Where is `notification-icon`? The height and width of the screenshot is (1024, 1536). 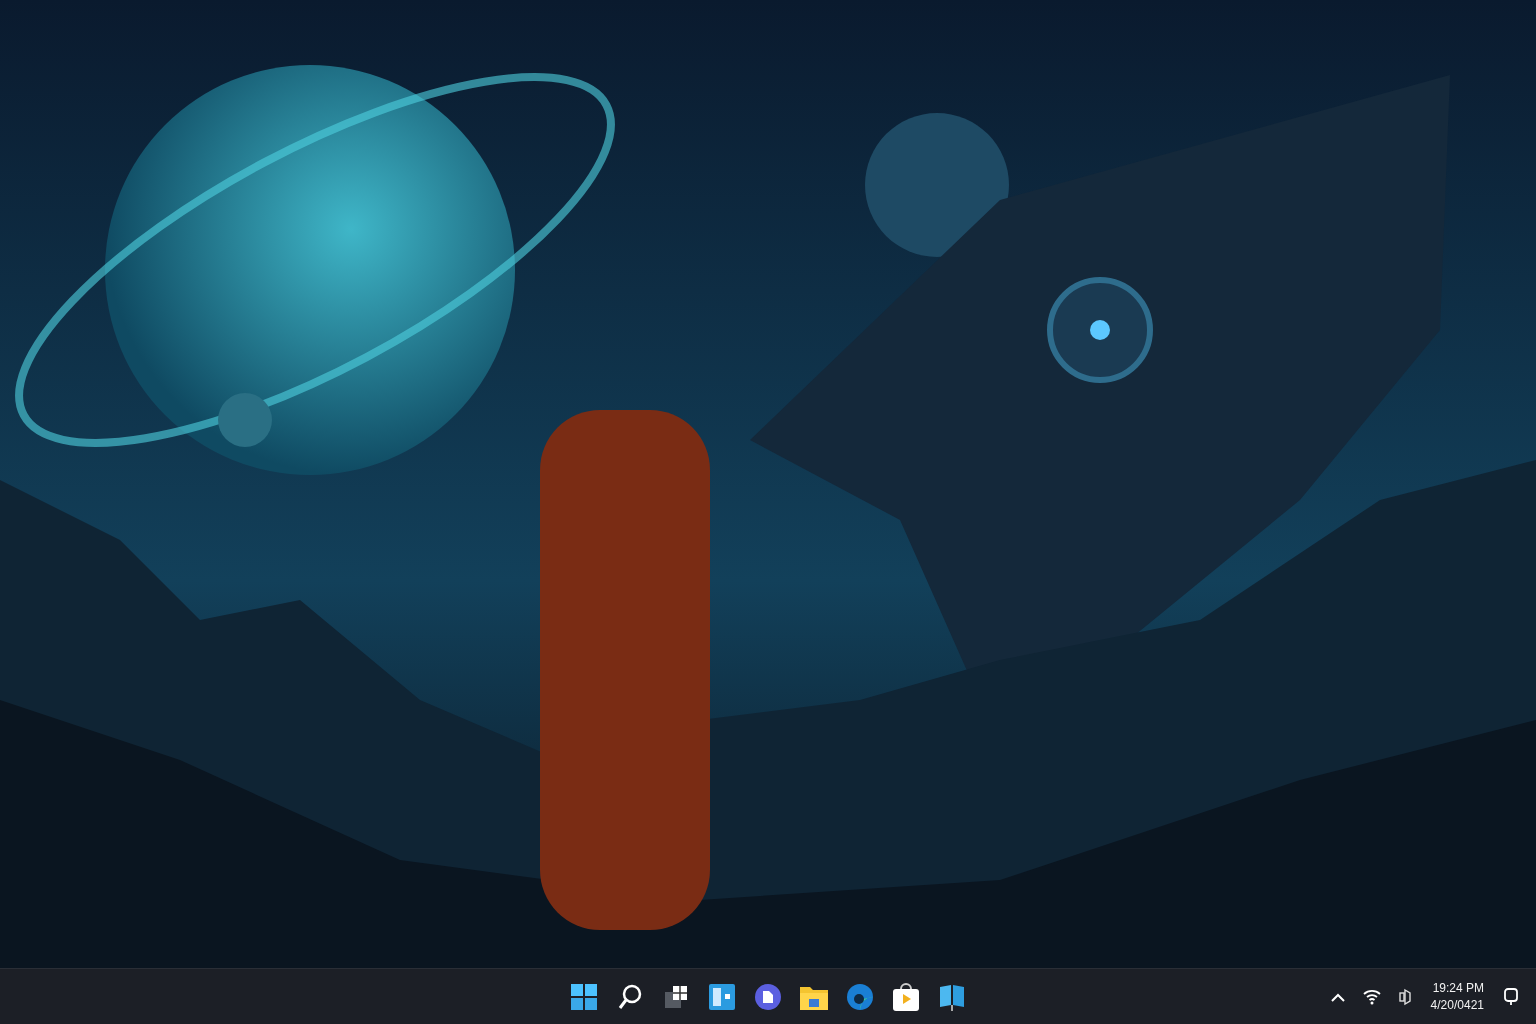
notification-icon is located at coordinates (1511, 996).